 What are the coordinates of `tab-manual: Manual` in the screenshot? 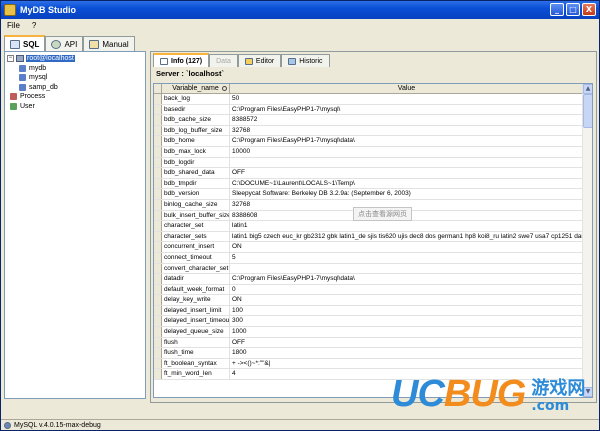 It's located at (109, 43).